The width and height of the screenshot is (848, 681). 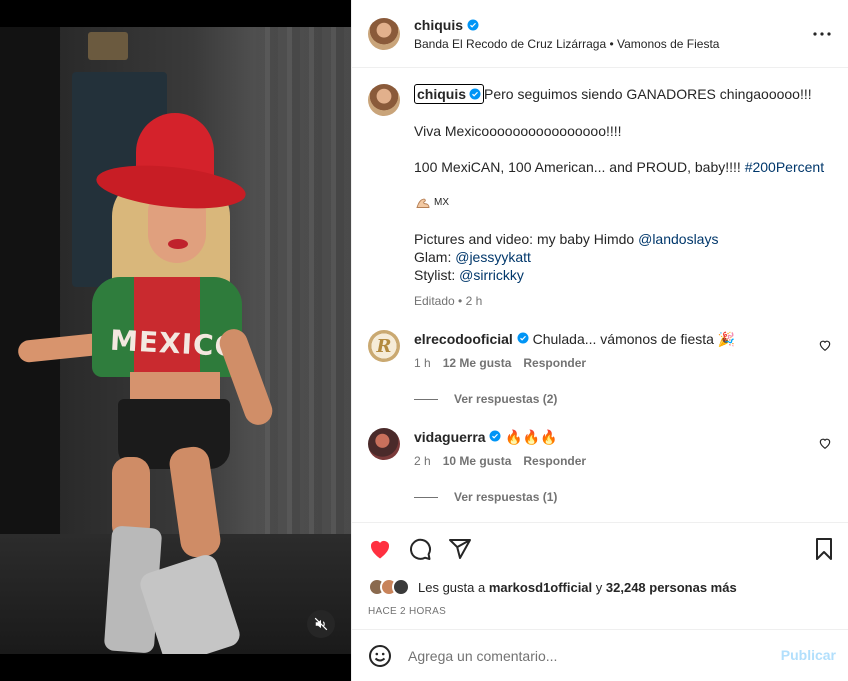 I want to click on likes-middle: y, so click(x=599, y=587).